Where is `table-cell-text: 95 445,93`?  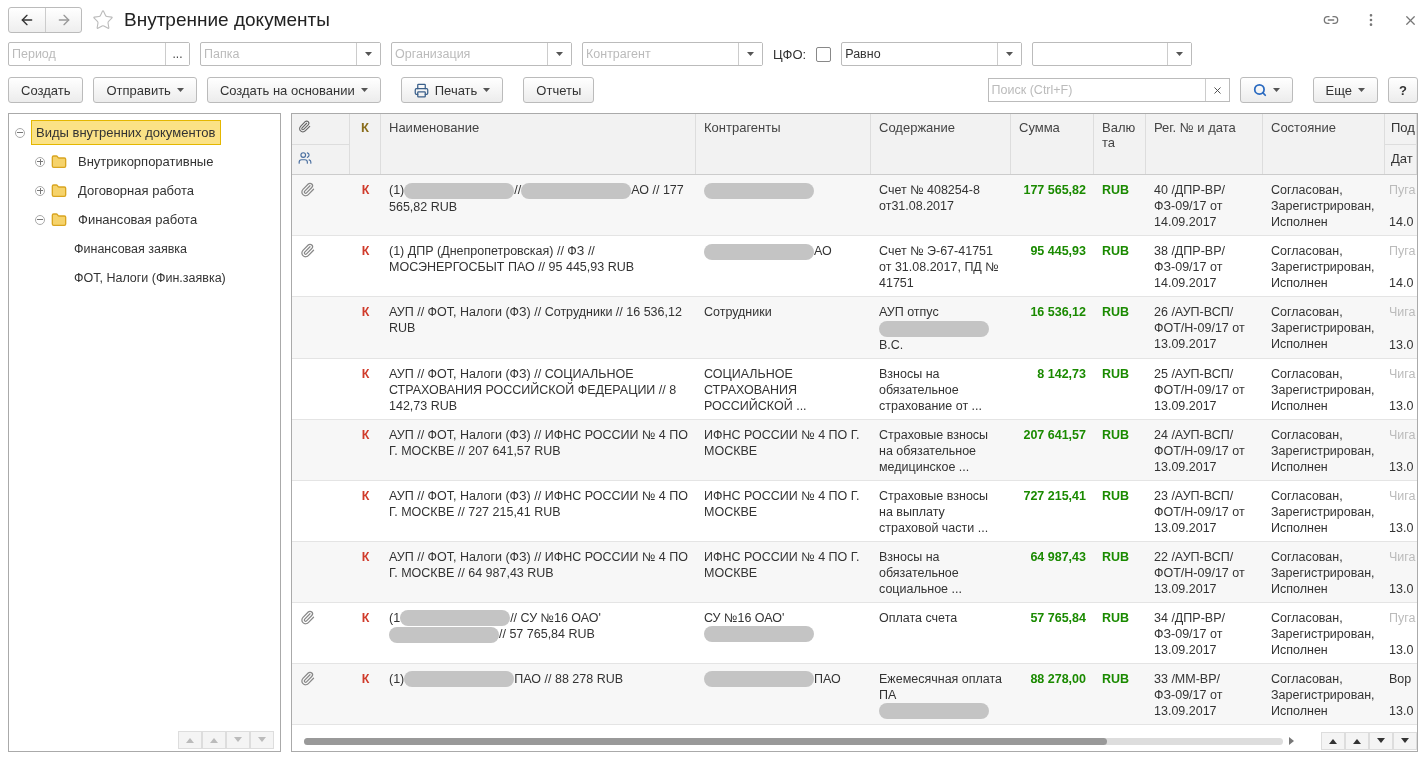 table-cell-text: 95 445,93 is located at coordinates (1058, 251).